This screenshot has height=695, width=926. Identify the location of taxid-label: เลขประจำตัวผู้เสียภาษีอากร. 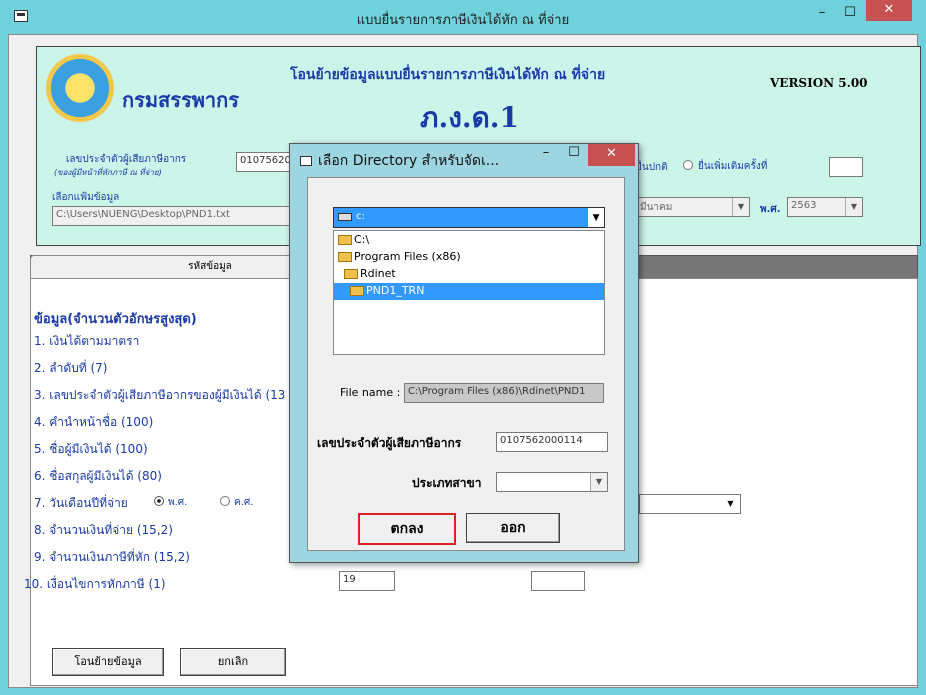
(126, 159).